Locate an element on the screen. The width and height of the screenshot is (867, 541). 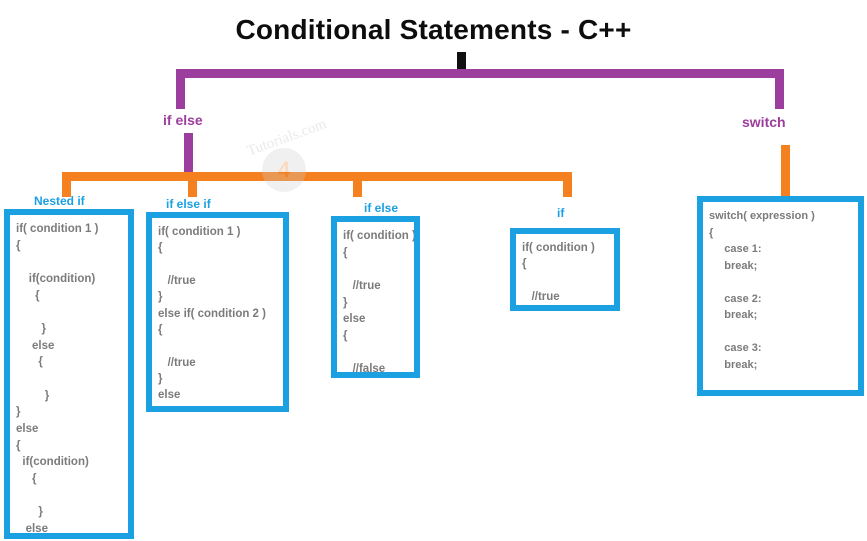
level1-right-drop-connector is located at coordinates (779, 89).